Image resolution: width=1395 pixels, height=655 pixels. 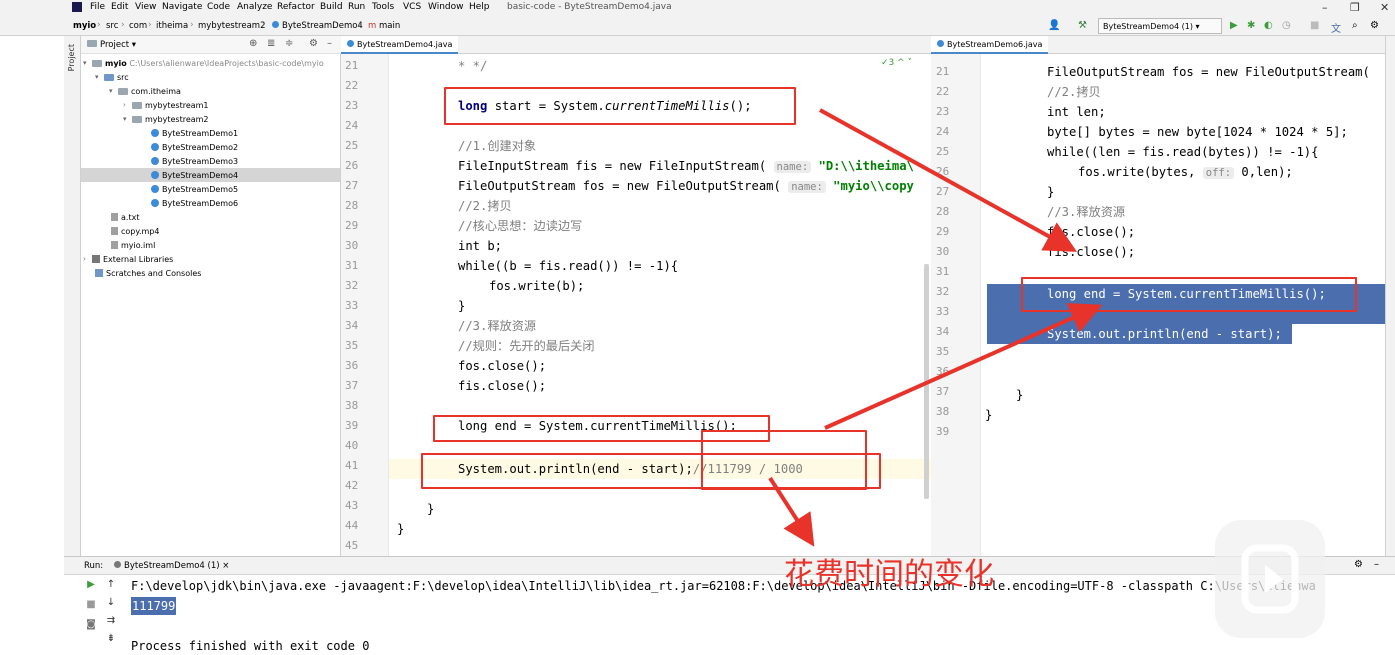 What do you see at coordinates (948, 180) in the screenshot?
I see `arrow-start-to-right` at bounding box center [948, 180].